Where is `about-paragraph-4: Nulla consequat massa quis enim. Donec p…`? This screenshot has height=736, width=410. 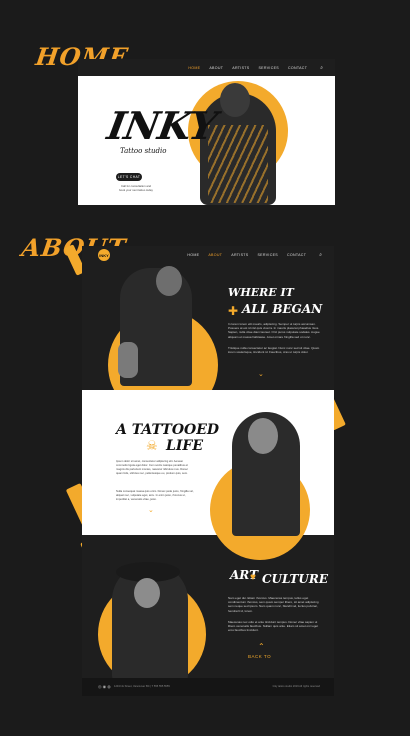
about-paragraph-4: Nulla consequat massa quis enim. Donec p… is located at coordinates (155, 495).